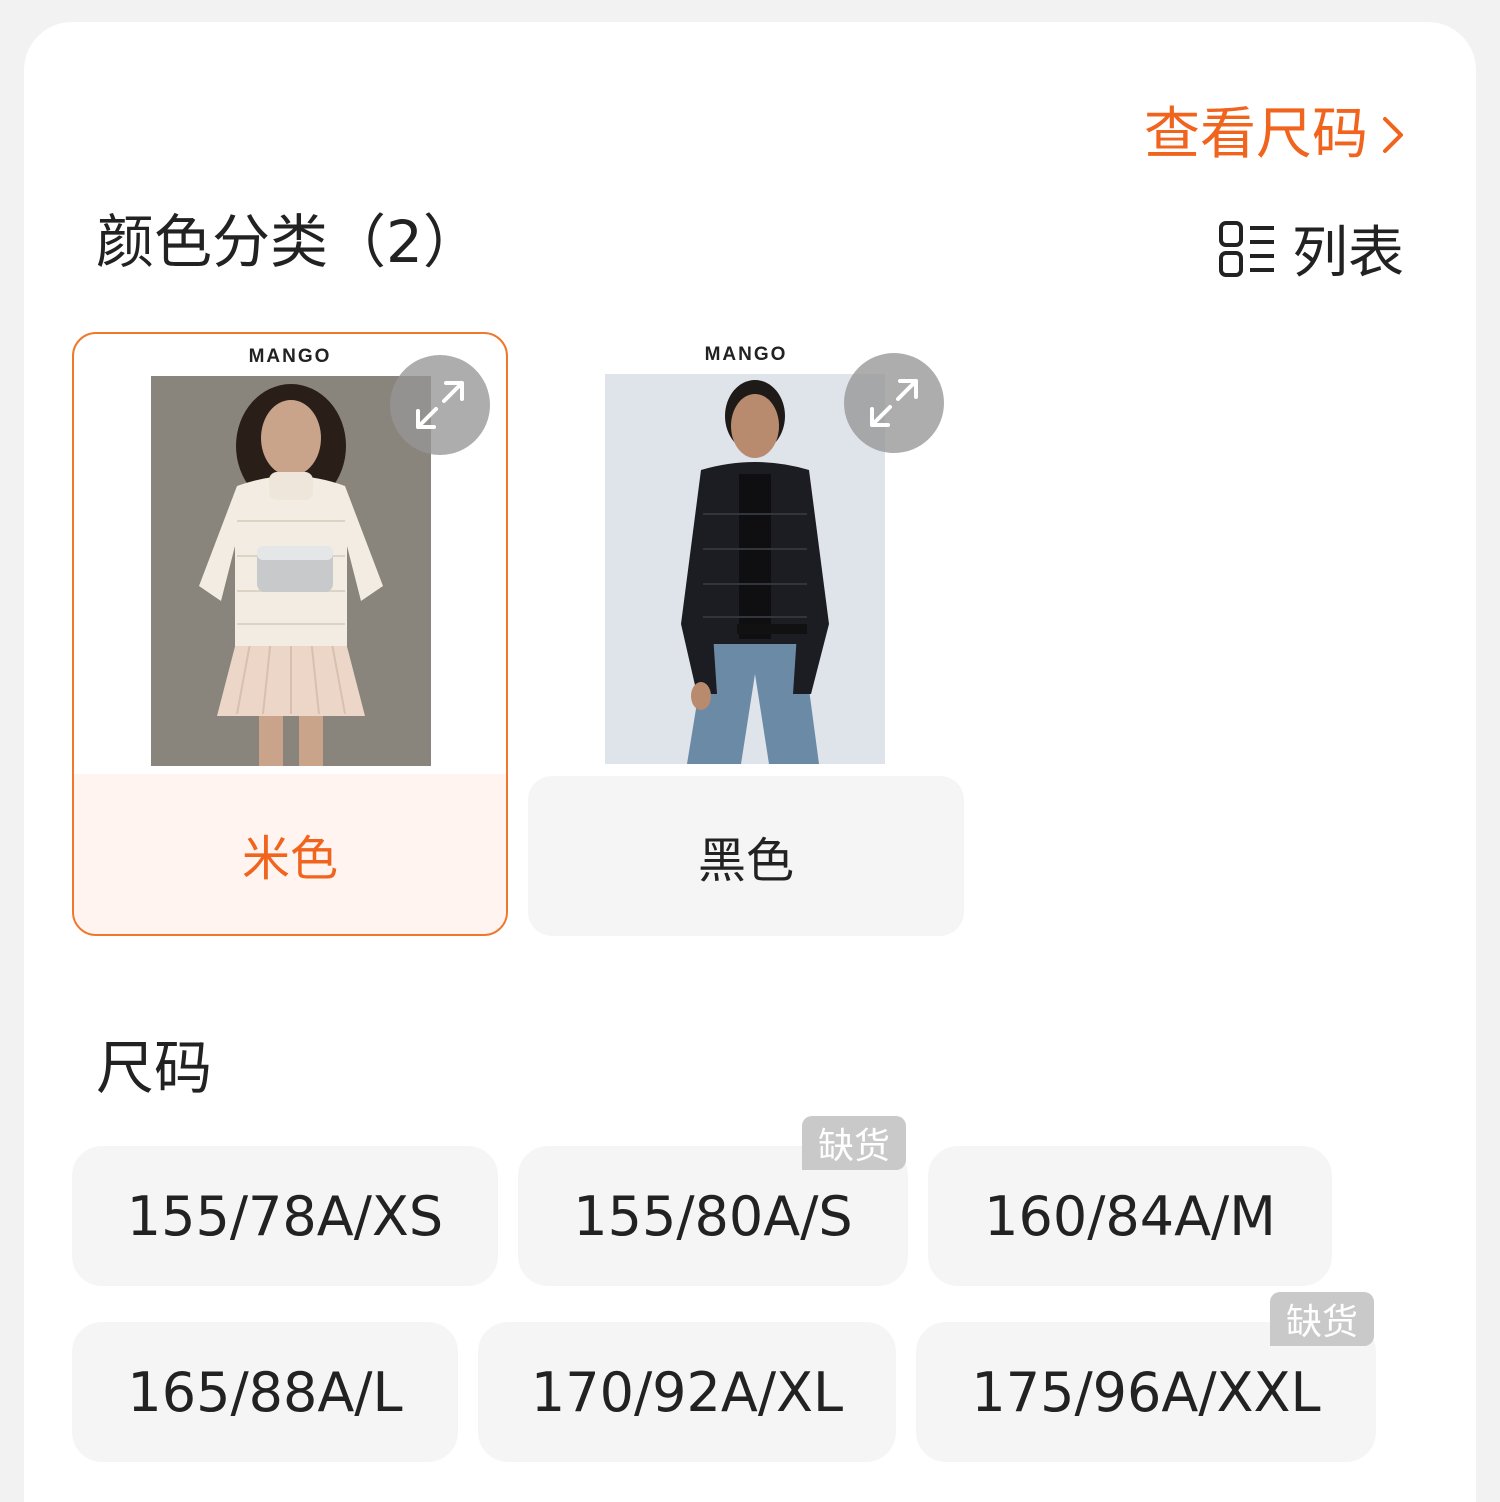 Image resolution: width=1500 pixels, height=1502 pixels. I want to click on size-option: 160/84A/M, so click(1130, 1216).